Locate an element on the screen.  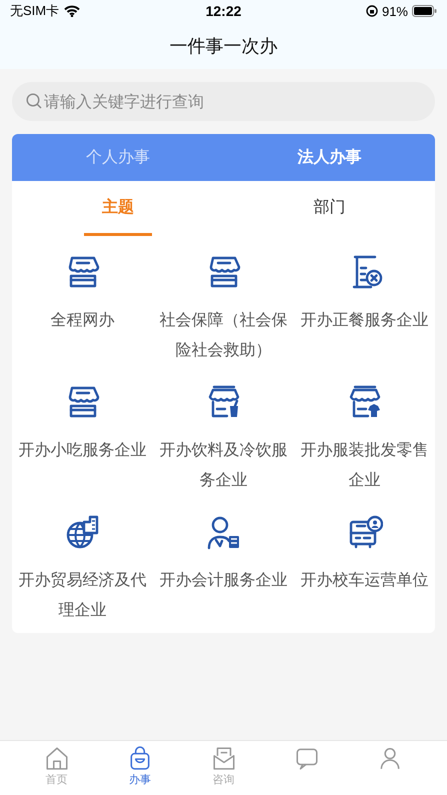
battery-icon is located at coordinates (424, 11).